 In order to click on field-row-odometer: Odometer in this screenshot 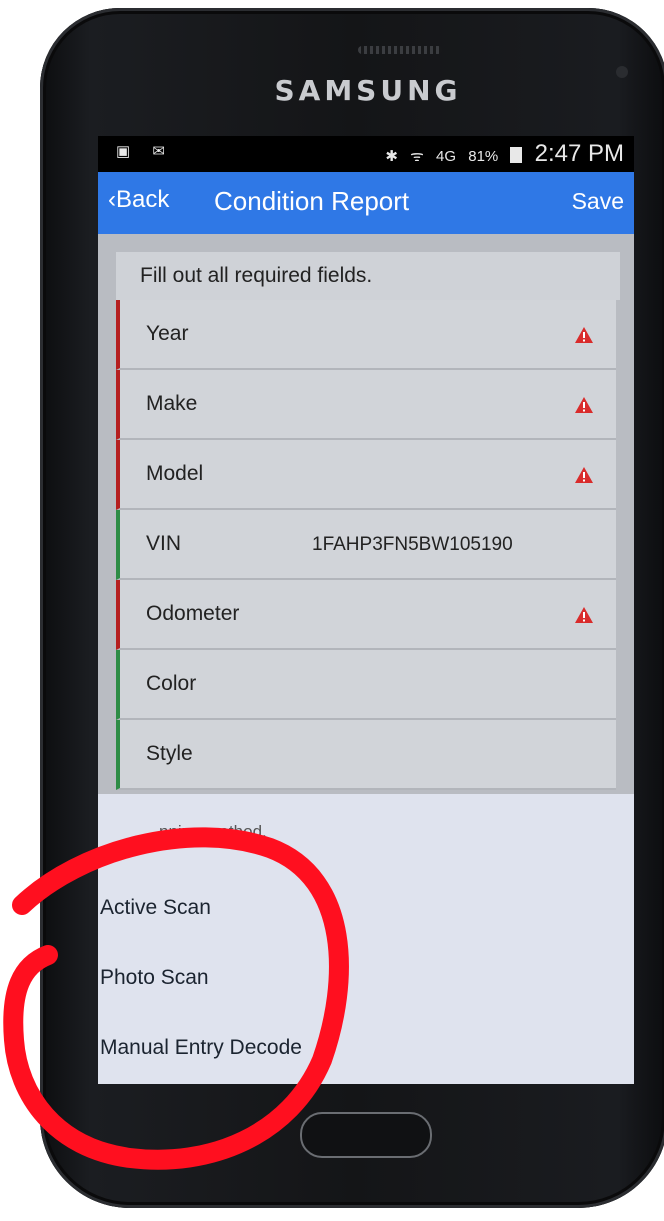, I will do `click(366, 615)`.